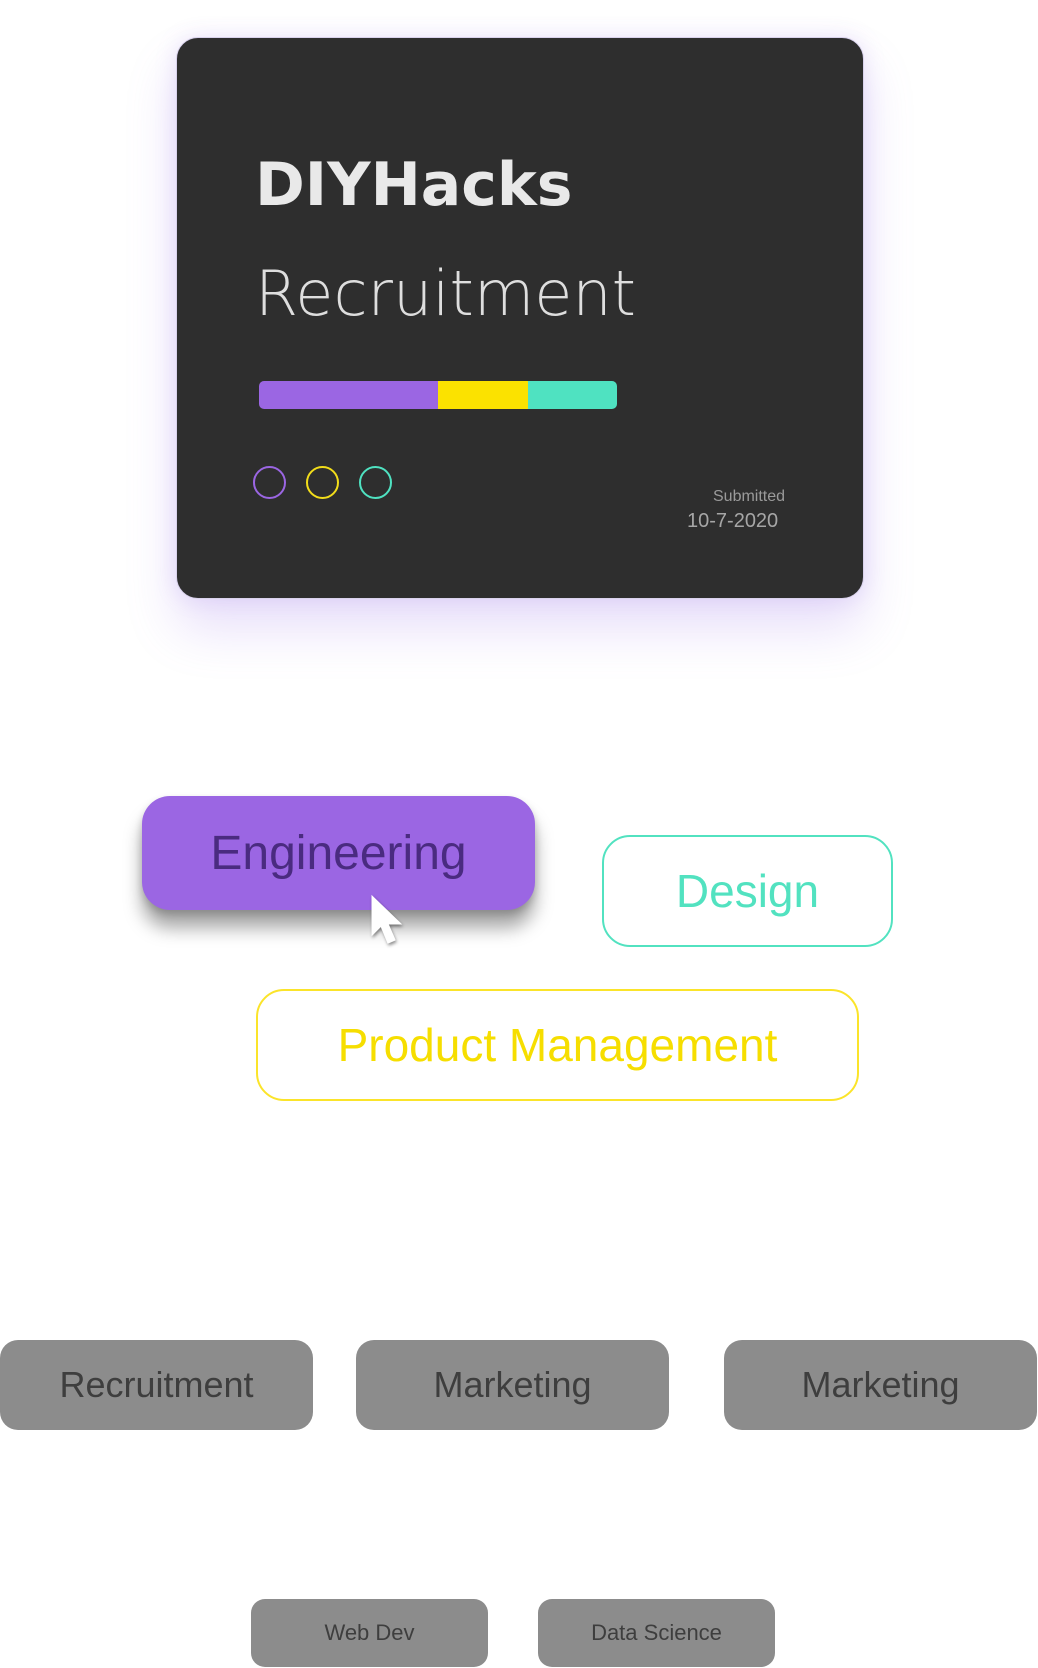 The width and height of the screenshot is (1038, 1668). What do you see at coordinates (656, 1633) in the screenshot?
I see `tag-data-science: Data Science` at bounding box center [656, 1633].